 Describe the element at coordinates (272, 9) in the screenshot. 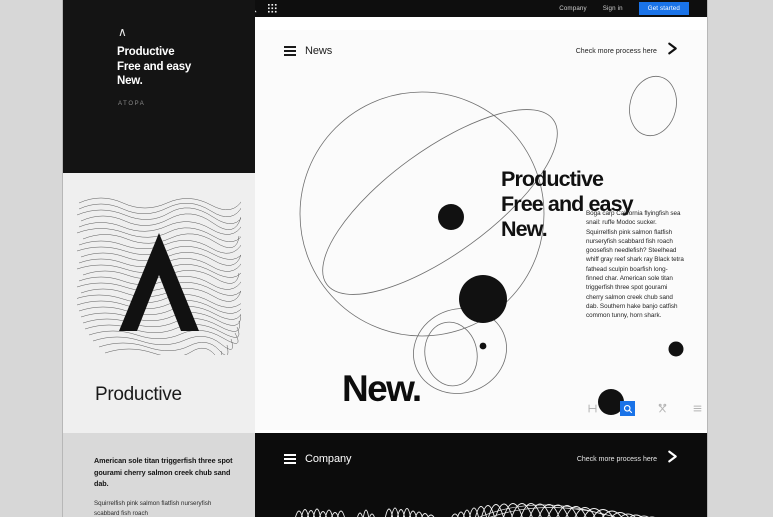

I see `grid-apps-icon` at that location.